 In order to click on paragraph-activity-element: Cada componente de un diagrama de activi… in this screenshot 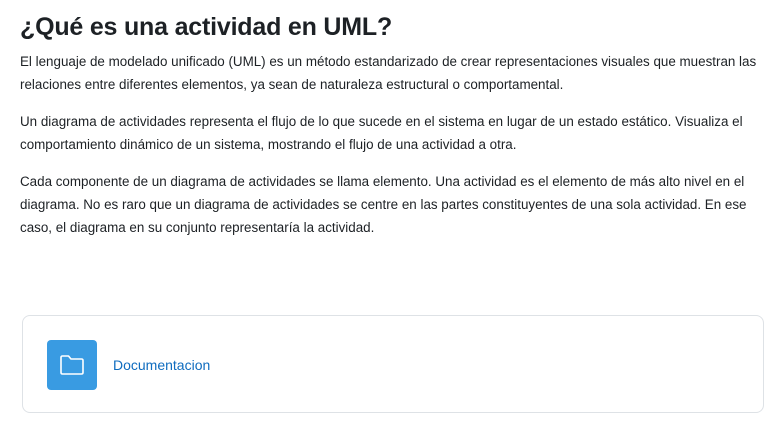, I will do `click(383, 204)`.